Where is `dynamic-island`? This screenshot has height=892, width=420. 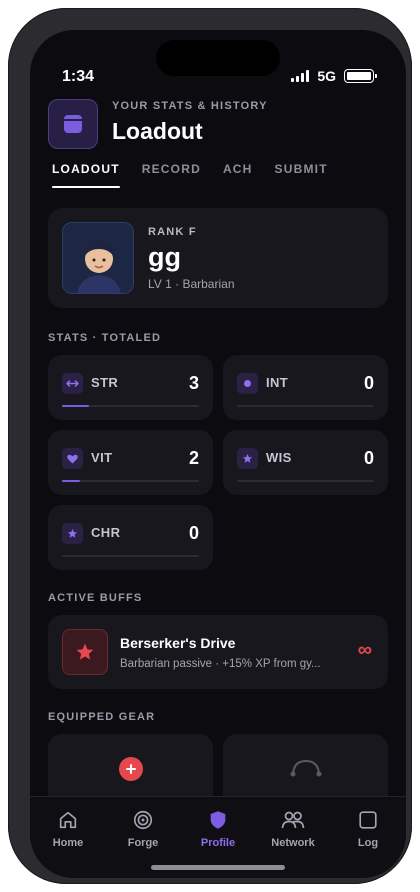 dynamic-island is located at coordinates (218, 58).